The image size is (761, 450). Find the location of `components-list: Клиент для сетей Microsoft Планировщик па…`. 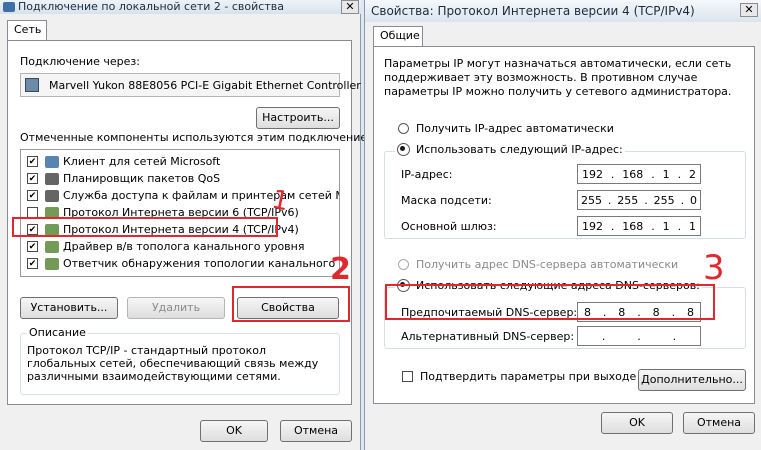

components-list: Клиент для сетей Microsoft Планировщик па… is located at coordinates (180, 213).